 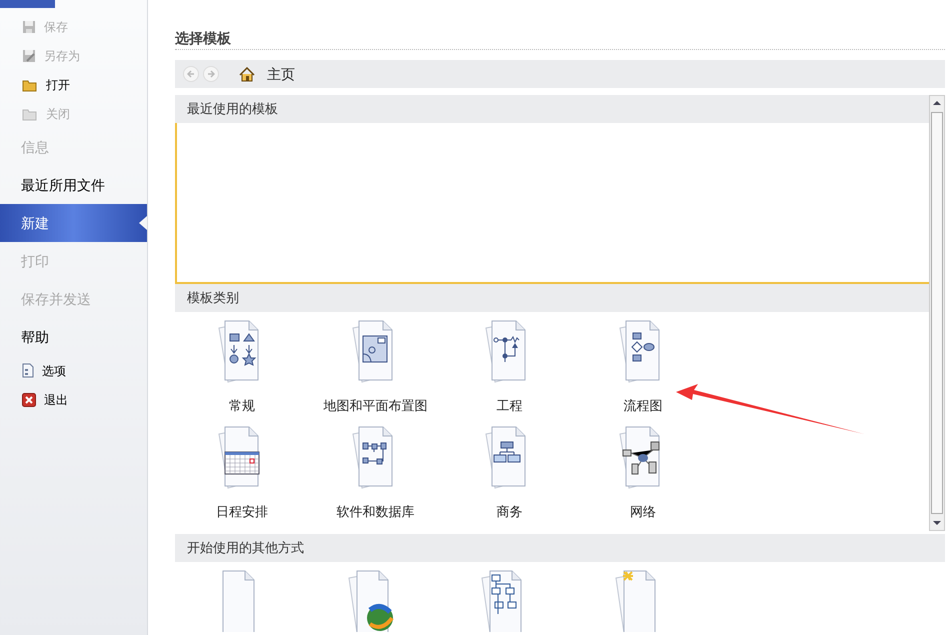 I want to click on scroll-thumb, so click(x=937, y=313).